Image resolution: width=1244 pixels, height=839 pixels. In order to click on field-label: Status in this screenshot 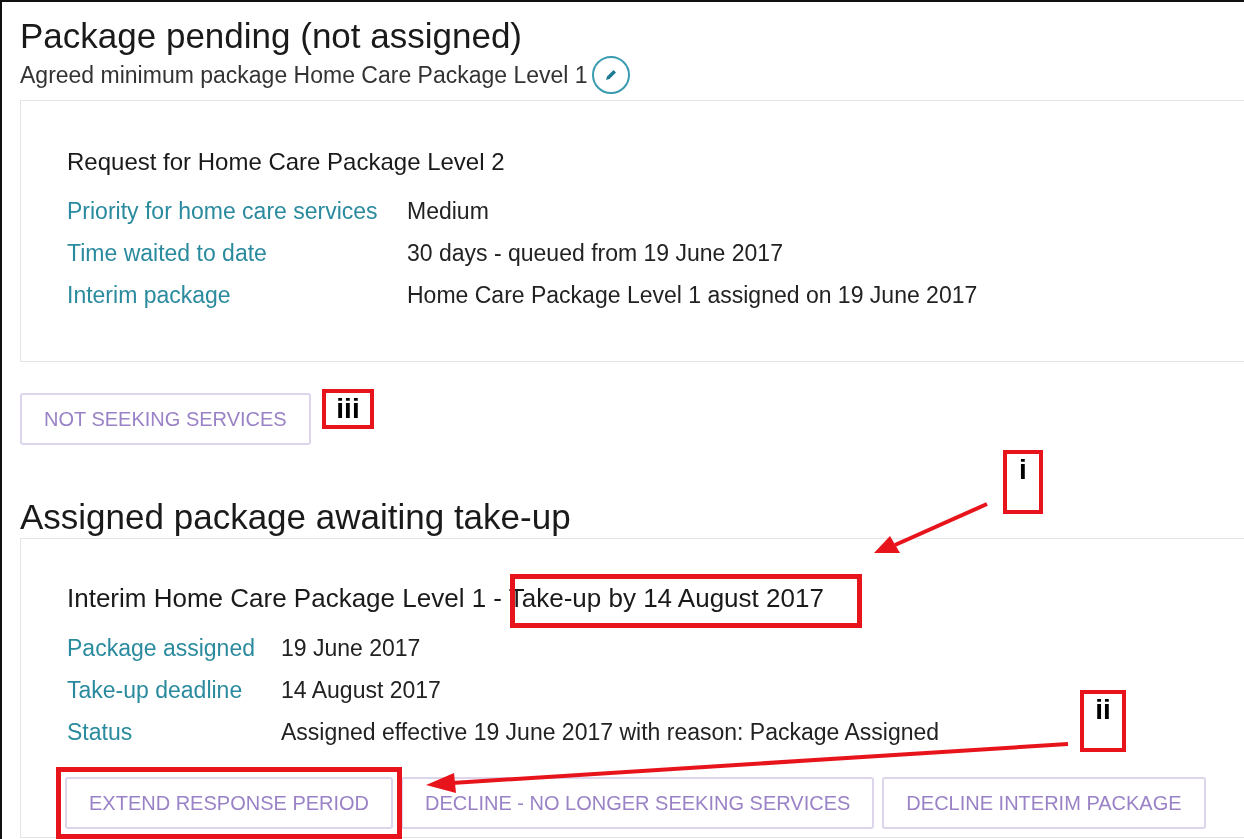, I will do `click(100, 732)`.